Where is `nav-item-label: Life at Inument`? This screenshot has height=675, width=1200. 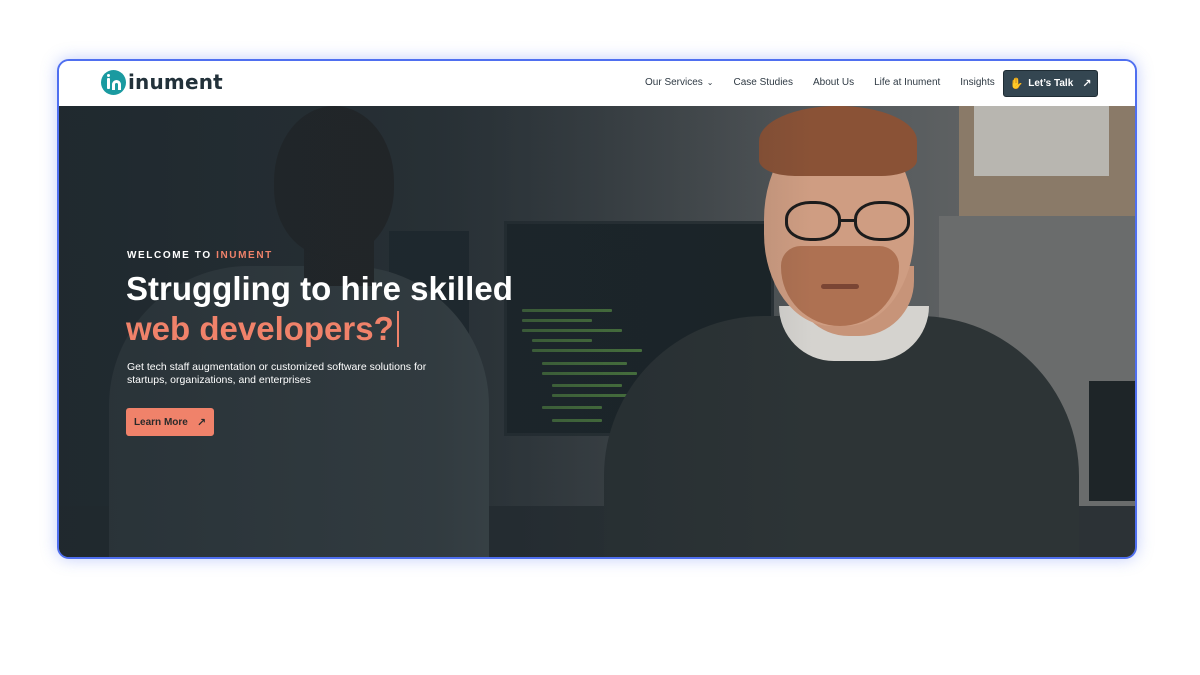 nav-item-label: Life at Inument is located at coordinates (907, 82).